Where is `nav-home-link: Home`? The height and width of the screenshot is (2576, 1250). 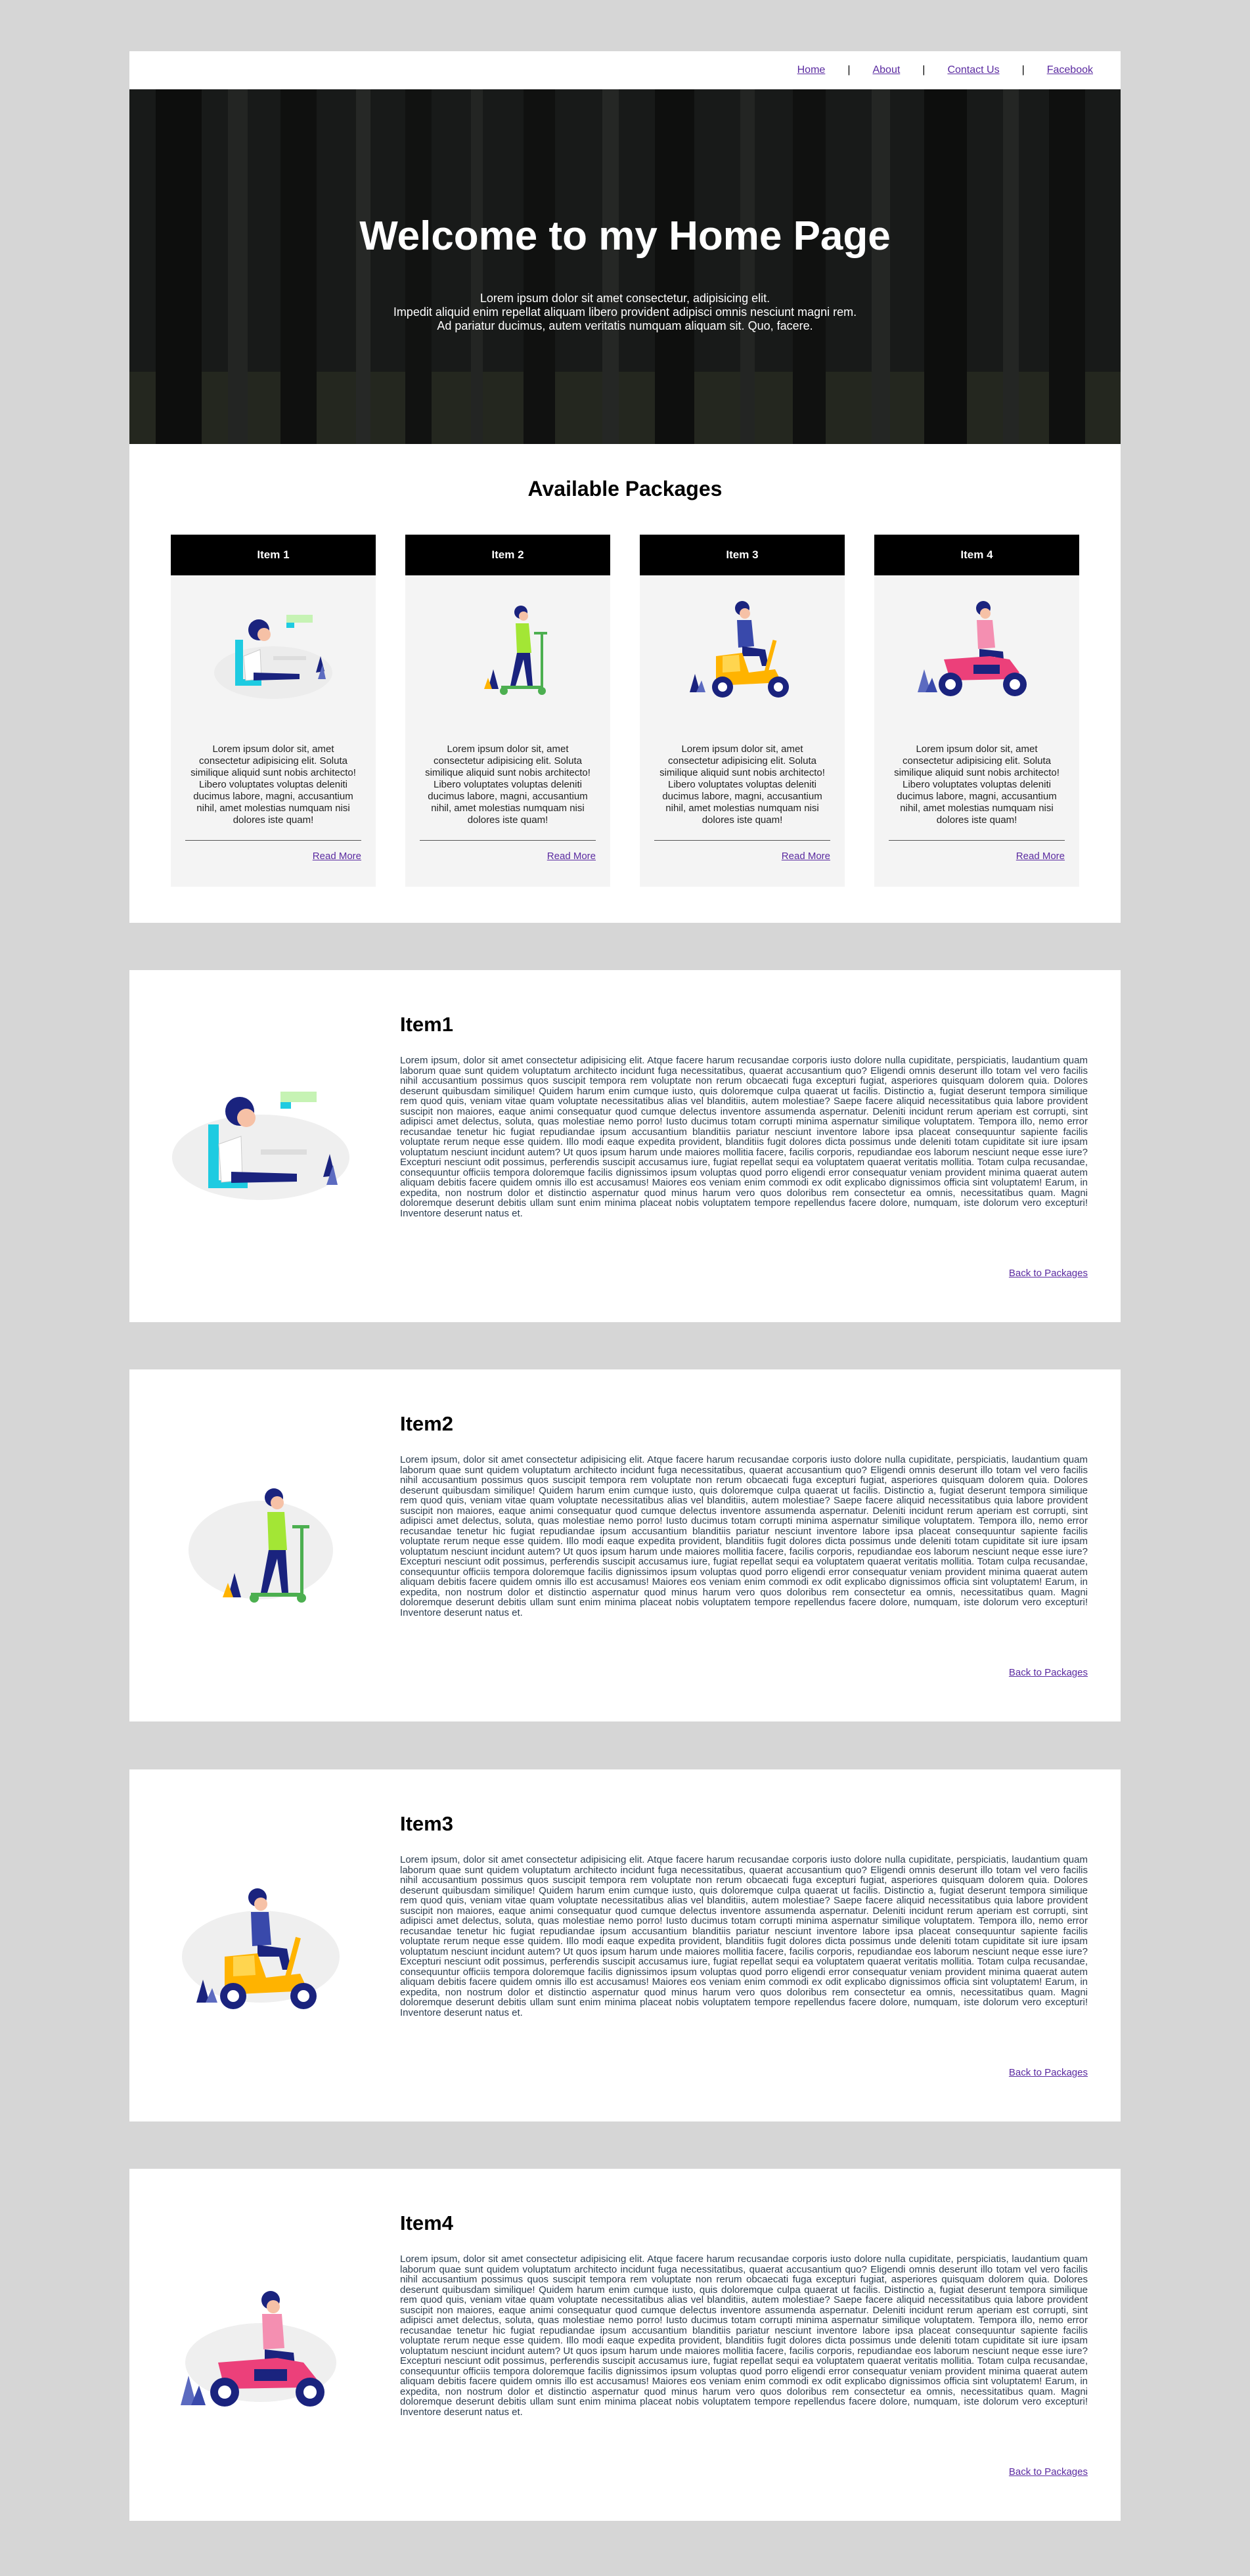 nav-home-link: Home is located at coordinates (811, 70).